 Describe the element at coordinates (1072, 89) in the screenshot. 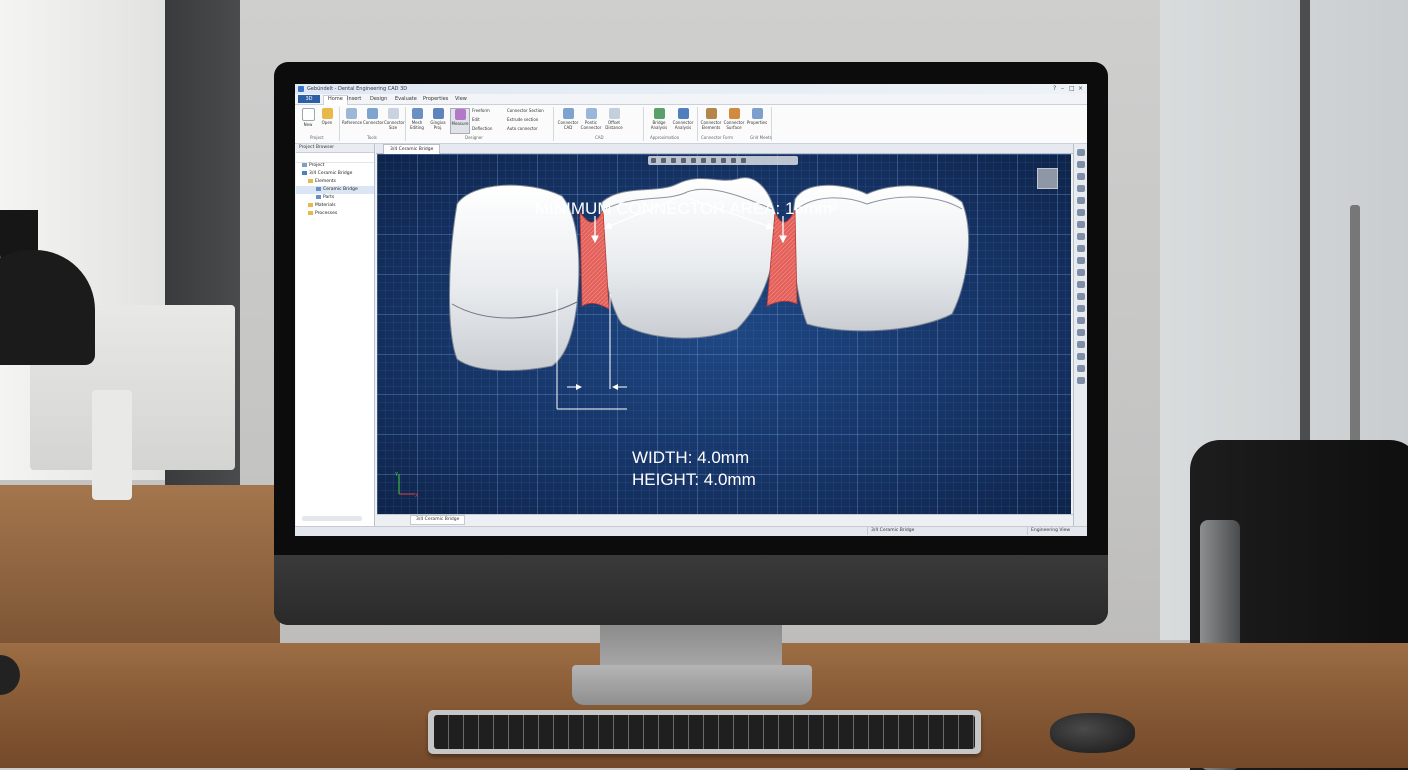

I see `maximize-icon: □` at that location.